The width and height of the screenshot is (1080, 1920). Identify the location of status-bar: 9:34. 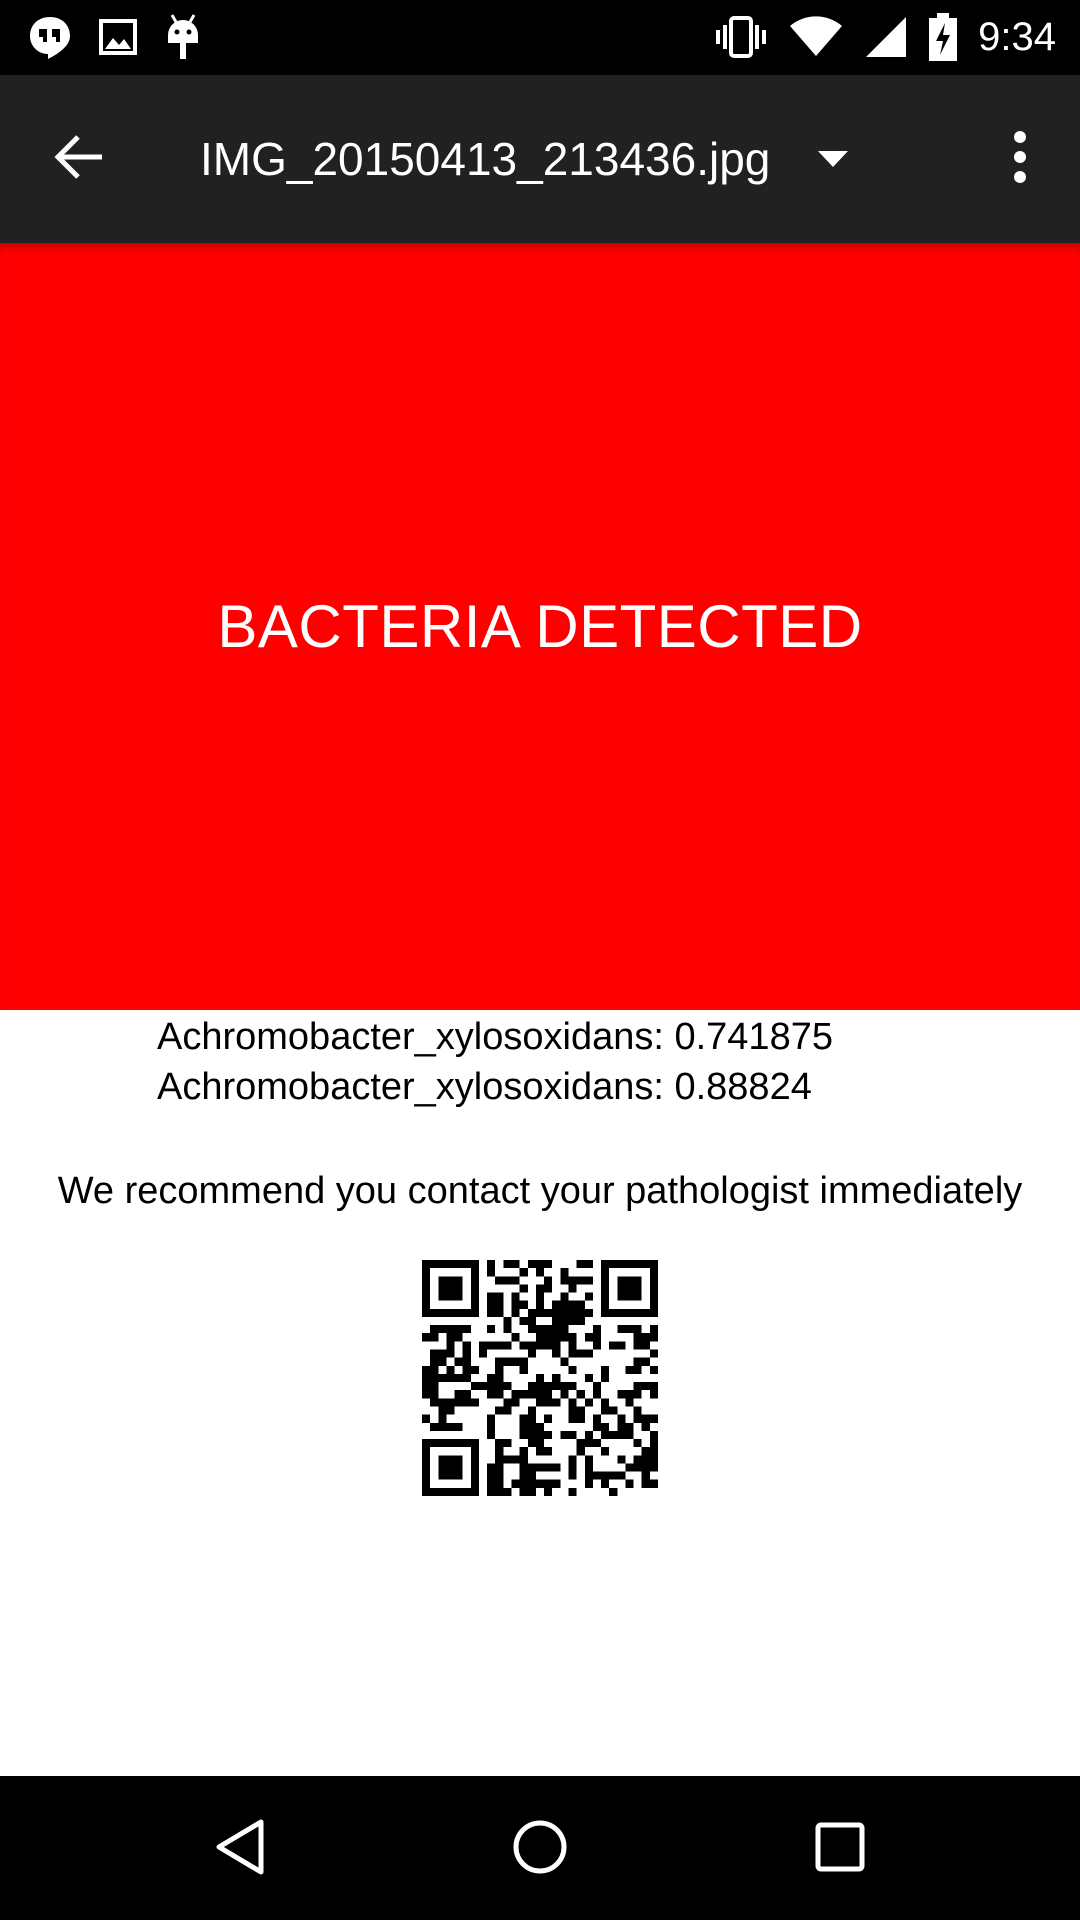
(540, 37).